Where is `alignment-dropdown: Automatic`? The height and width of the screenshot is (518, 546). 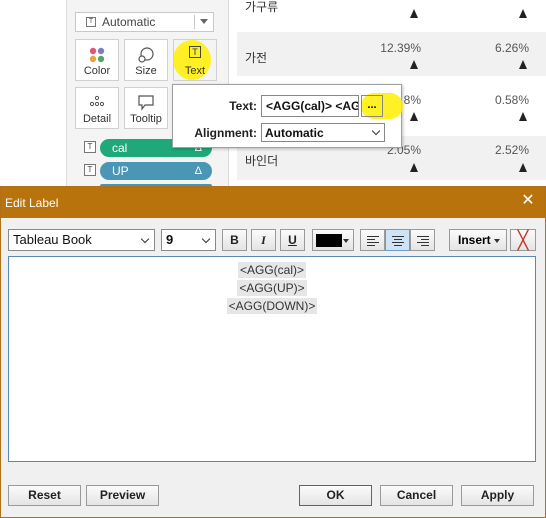 alignment-dropdown: Automatic is located at coordinates (323, 132).